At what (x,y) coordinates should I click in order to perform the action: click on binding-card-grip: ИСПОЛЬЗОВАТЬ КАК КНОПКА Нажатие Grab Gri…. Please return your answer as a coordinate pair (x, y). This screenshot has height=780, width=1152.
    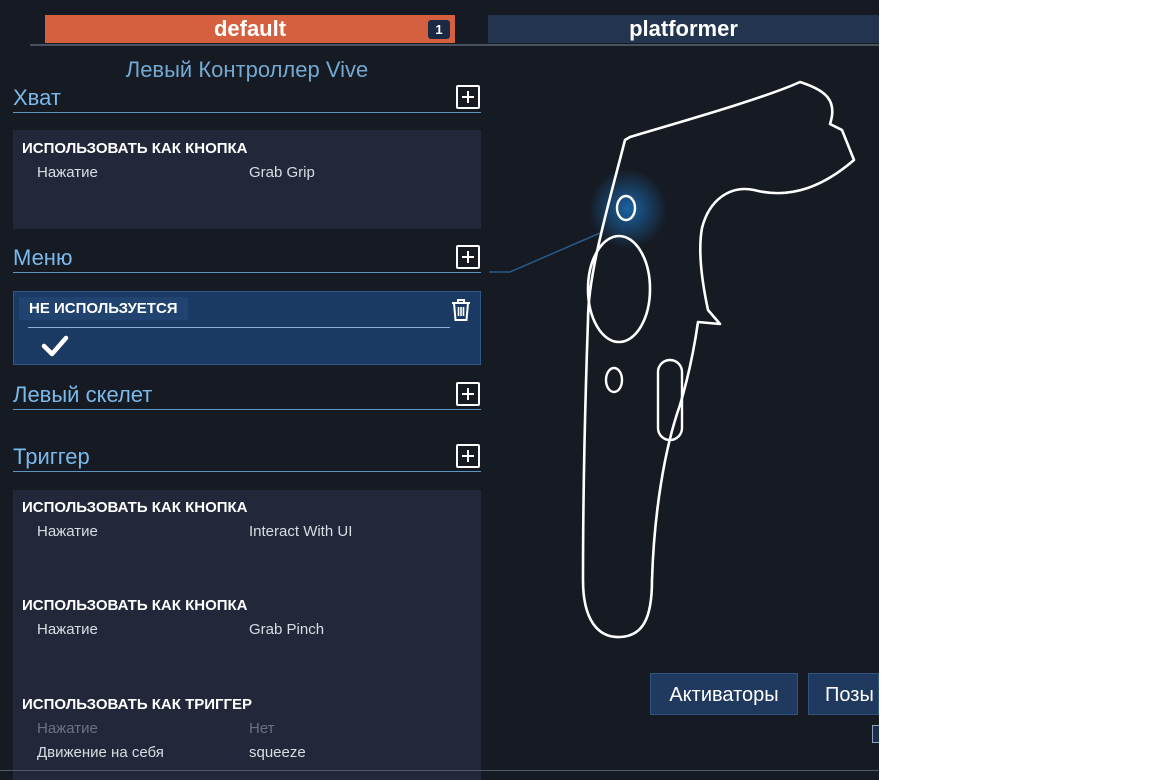
    Looking at the image, I should click on (247, 179).